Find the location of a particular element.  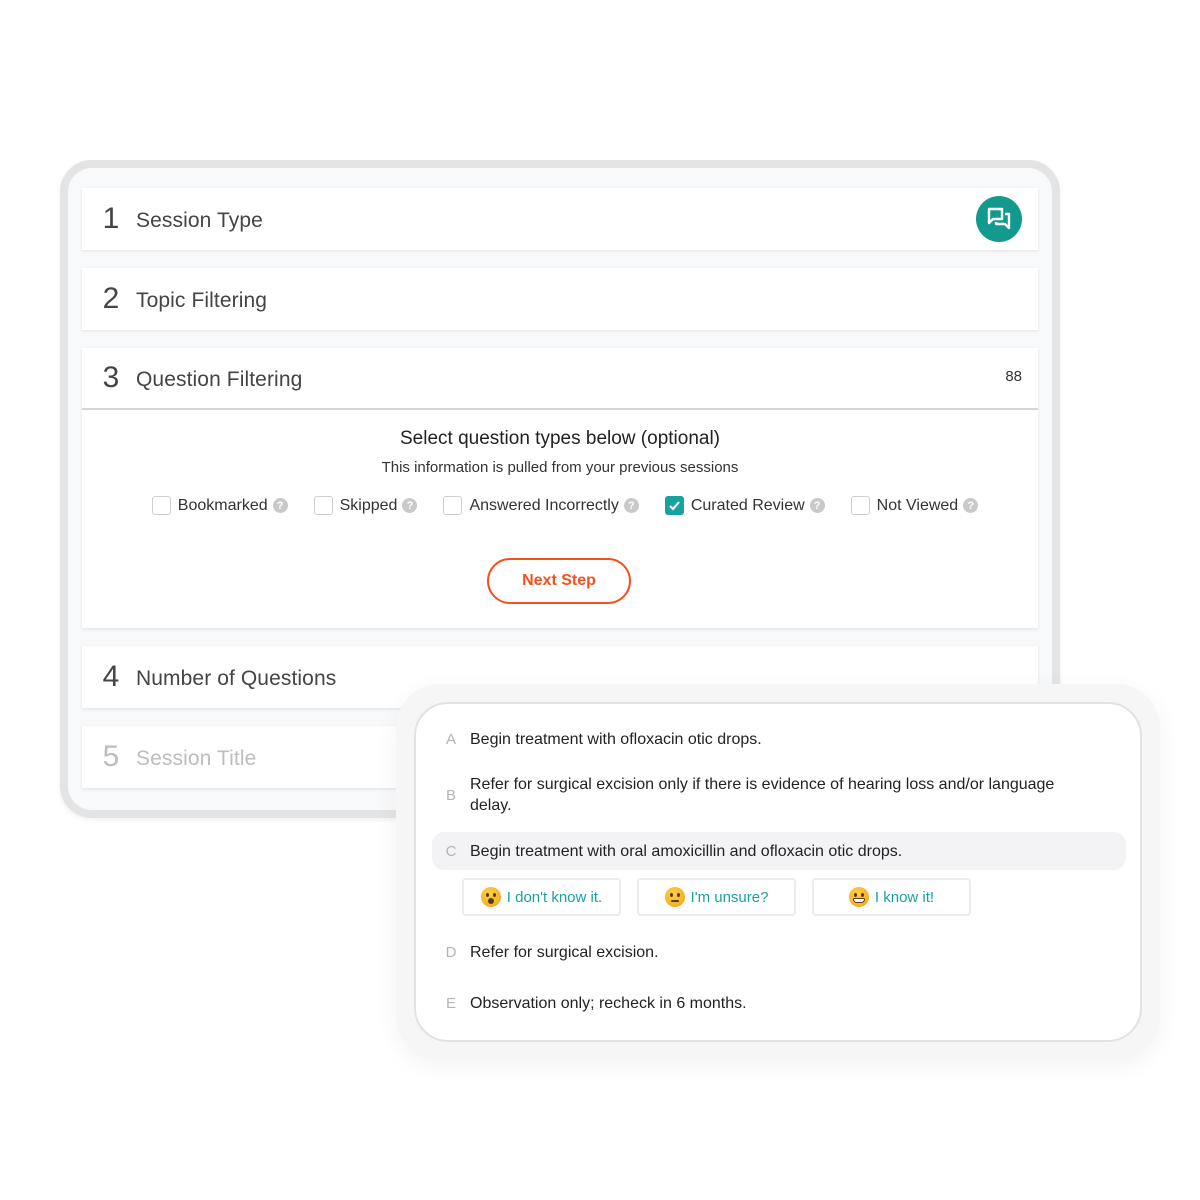

grinning-face-icon is located at coordinates (858, 897).